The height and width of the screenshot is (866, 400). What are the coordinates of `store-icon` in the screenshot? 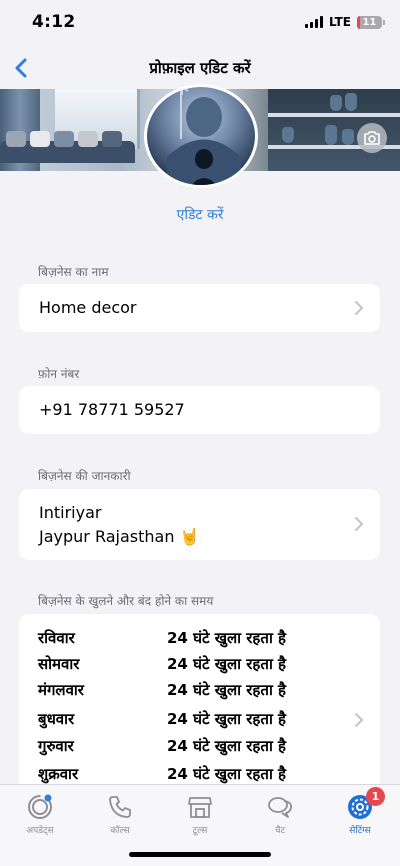 It's located at (200, 807).